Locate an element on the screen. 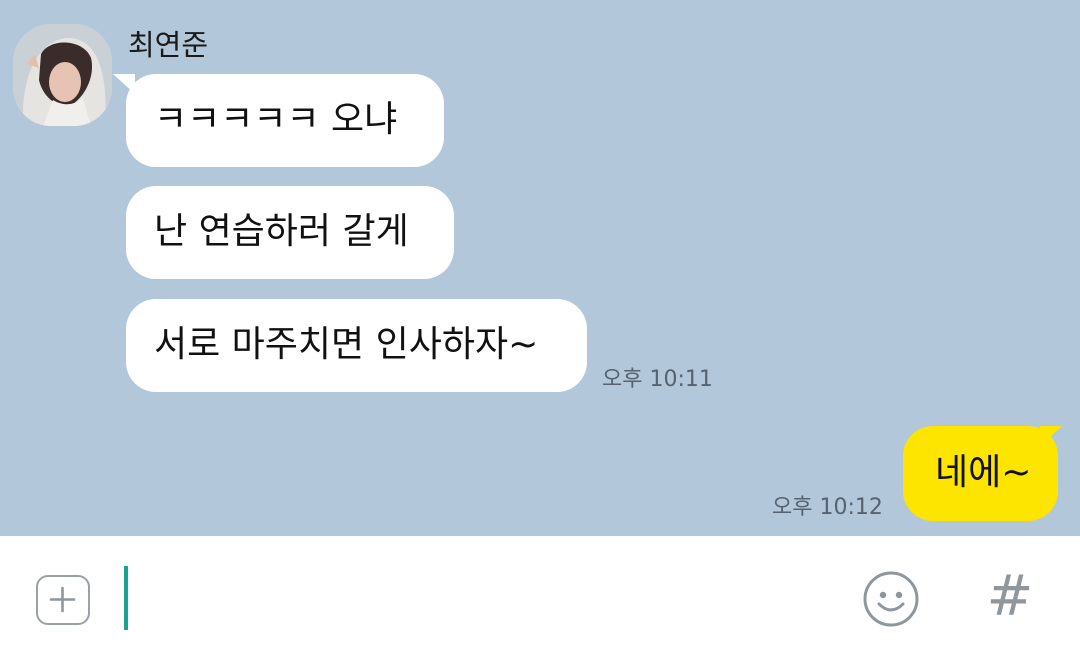 Image resolution: width=1080 pixels, height=662 pixels. received-message-bubble: 서로 마주치면 인사하자~ is located at coordinates (356, 345).